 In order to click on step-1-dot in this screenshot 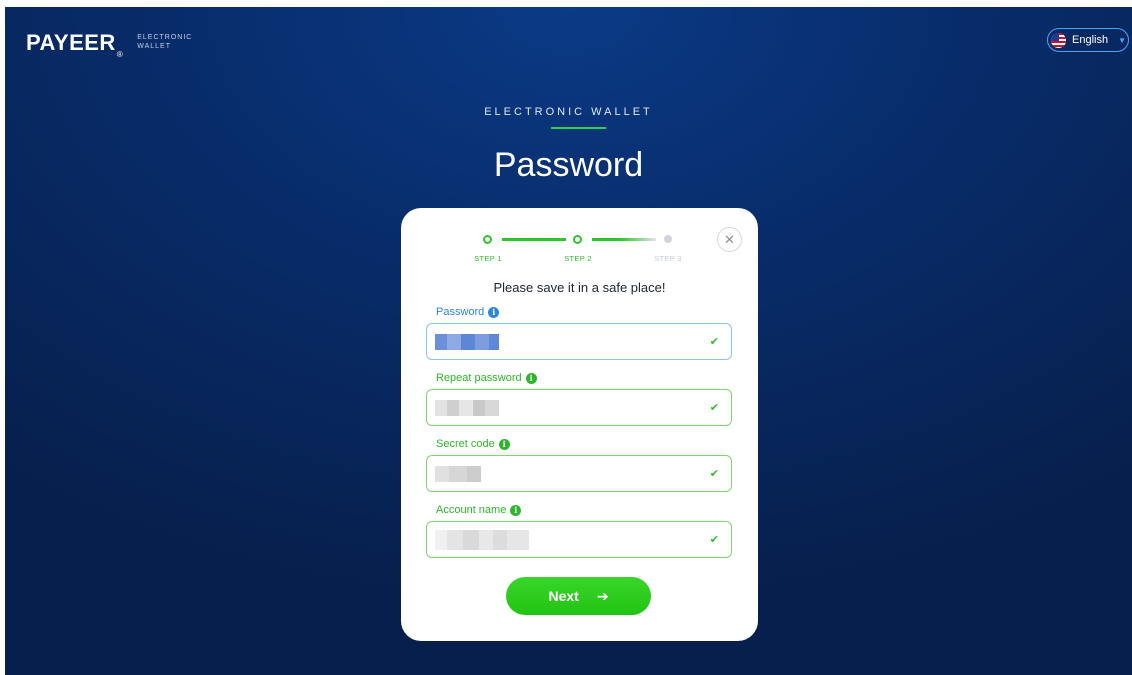, I will do `click(487, 239)`.